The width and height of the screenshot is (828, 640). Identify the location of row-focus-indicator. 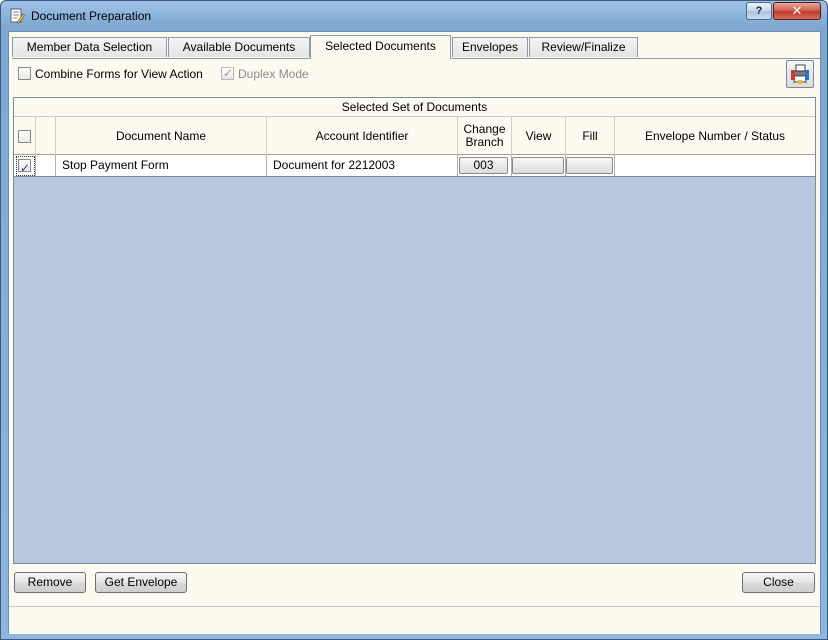
(25, 166).